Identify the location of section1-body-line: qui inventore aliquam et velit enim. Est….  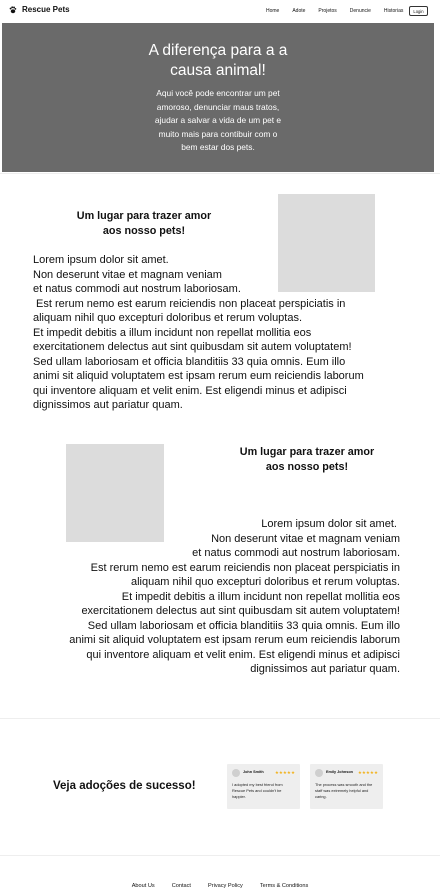
(190, 390).